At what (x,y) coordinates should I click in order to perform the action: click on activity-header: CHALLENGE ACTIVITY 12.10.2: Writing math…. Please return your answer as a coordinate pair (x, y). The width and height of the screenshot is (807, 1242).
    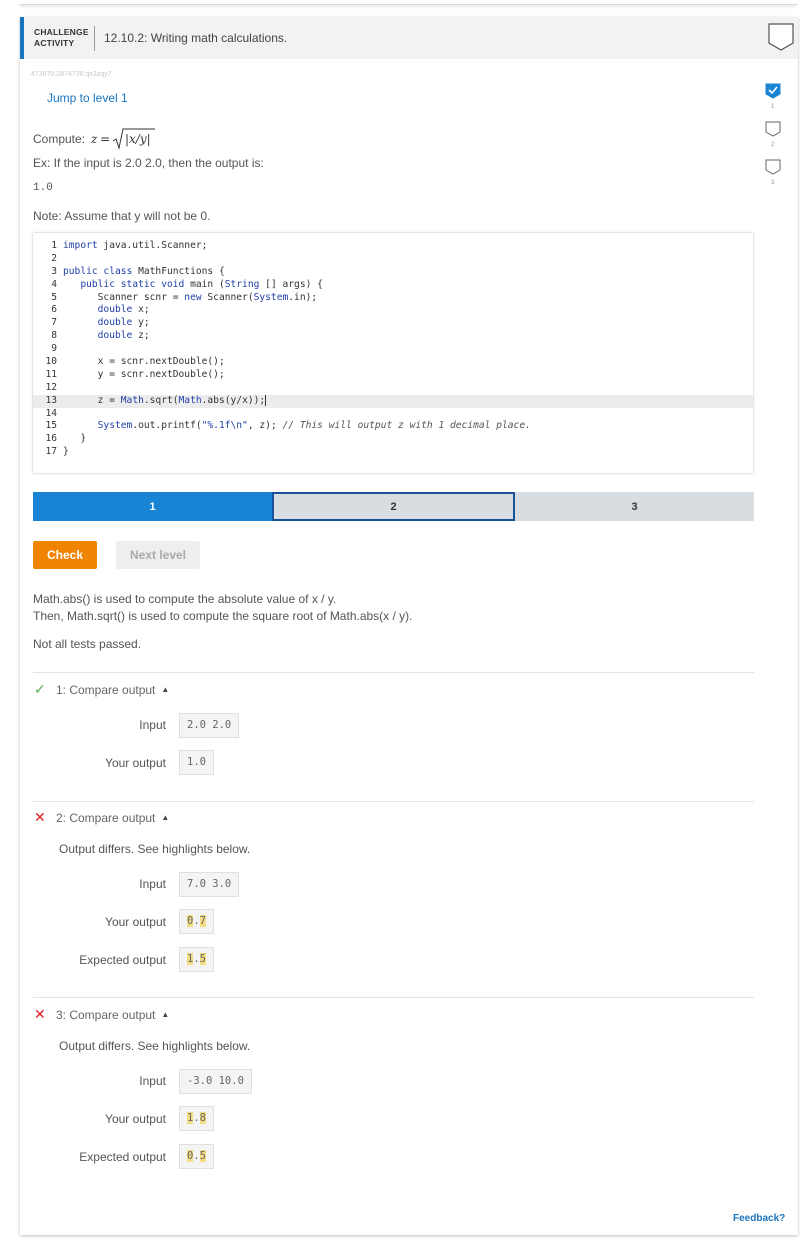
    Looking at the image, I should click on (409, 38).